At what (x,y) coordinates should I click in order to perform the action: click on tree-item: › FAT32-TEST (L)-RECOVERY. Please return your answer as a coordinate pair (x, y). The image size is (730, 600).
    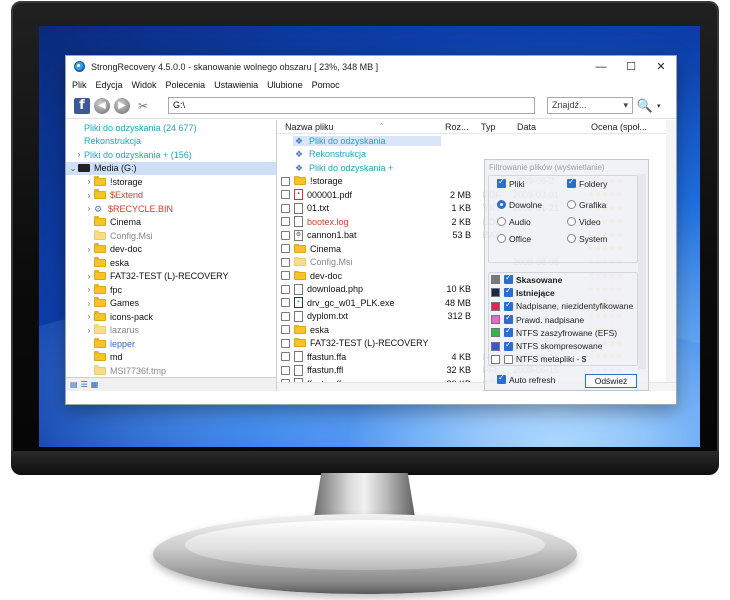
    Looking at the image, I should click on (171, 277).